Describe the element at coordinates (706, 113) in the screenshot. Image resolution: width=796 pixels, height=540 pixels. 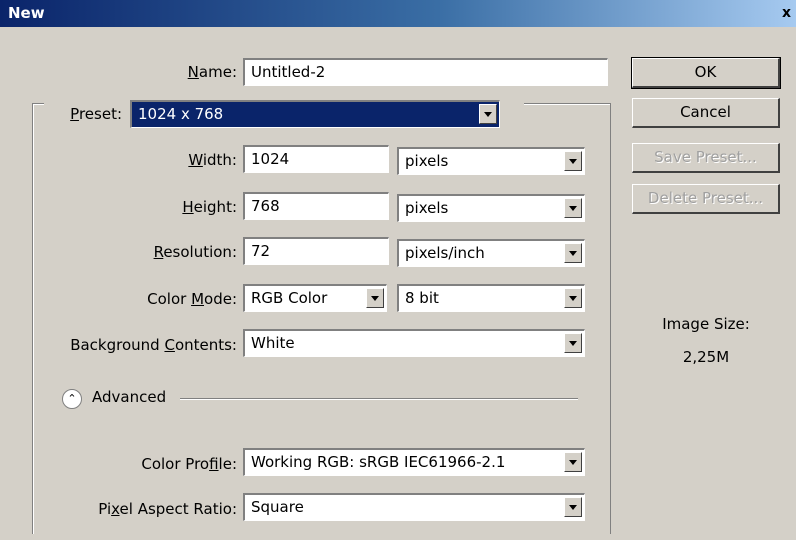
I see `cancel-button: Cancel` at that location.